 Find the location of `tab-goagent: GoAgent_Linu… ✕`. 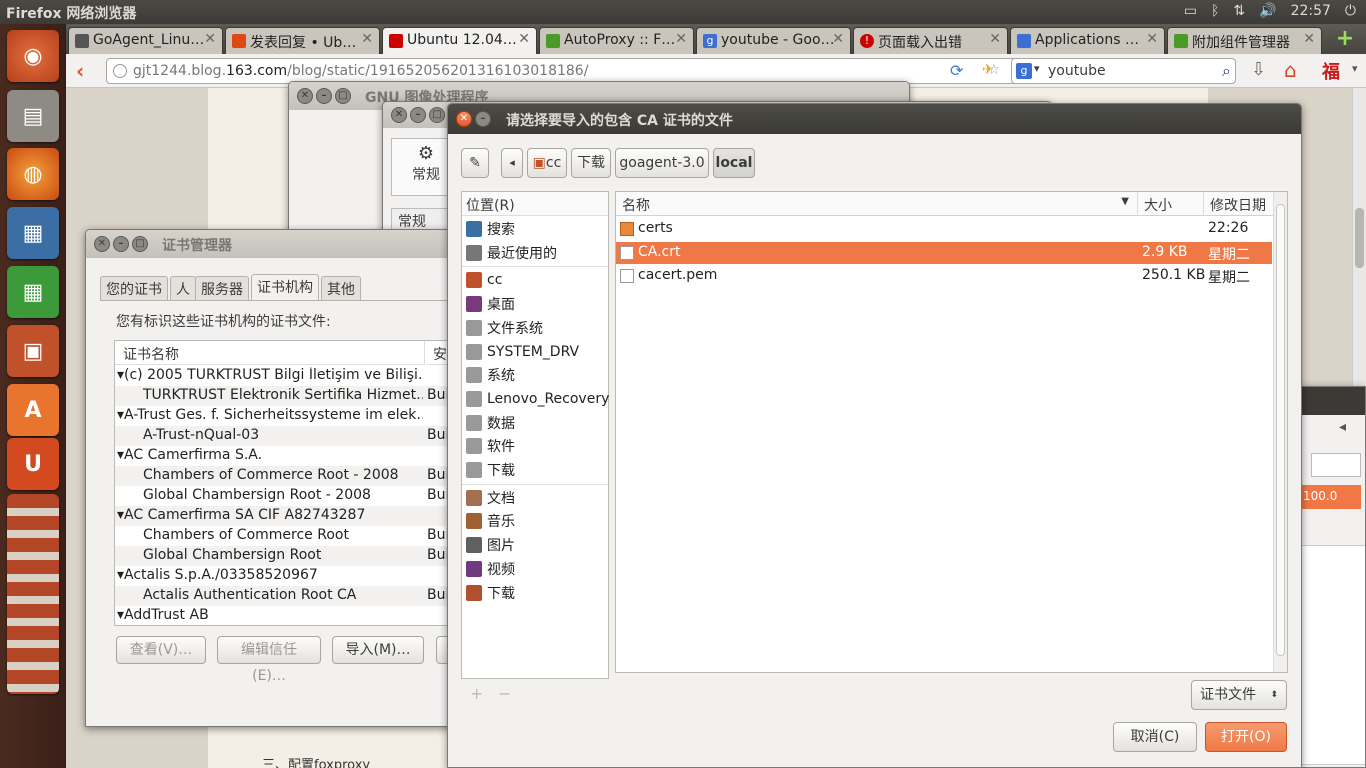

tab-goagent: GoAgent_Linu… ✕ is located at coordinates (145, 40).